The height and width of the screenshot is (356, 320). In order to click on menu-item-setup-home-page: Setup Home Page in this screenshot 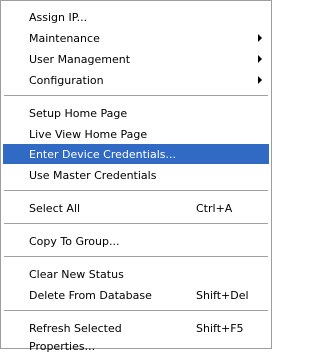, I will do `click(136, 113)`.